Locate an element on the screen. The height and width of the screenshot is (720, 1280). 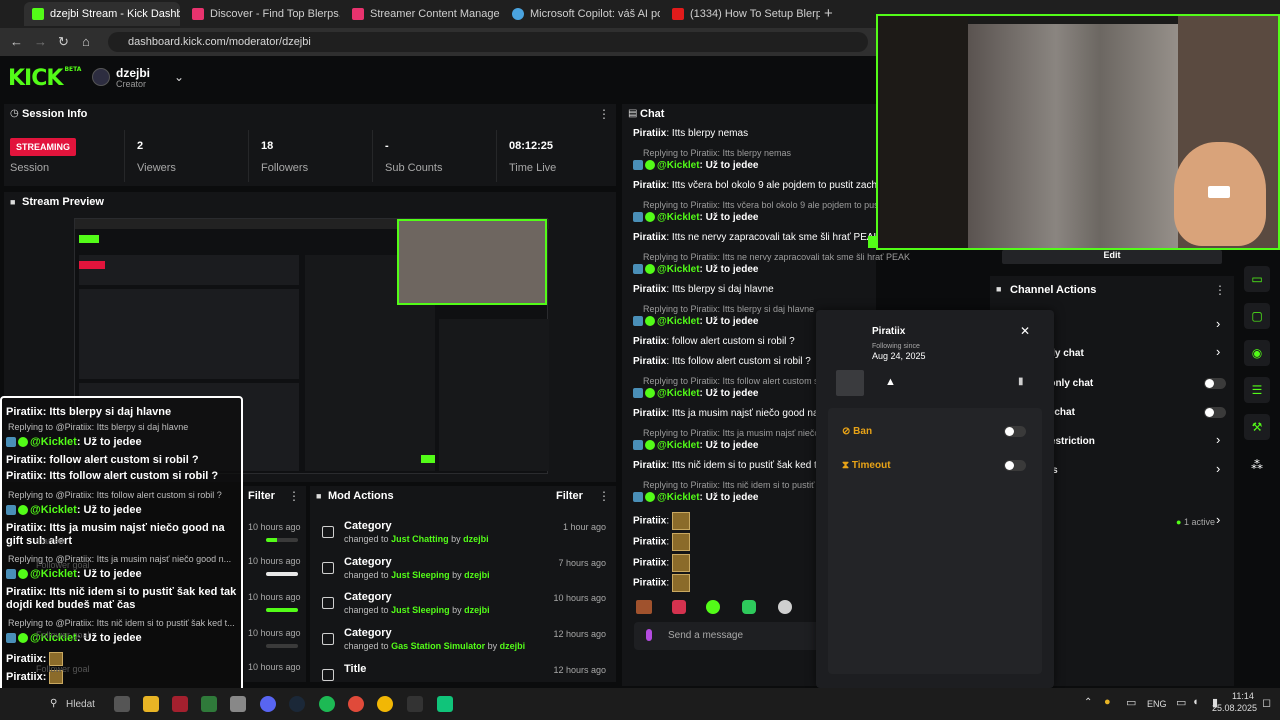
chrome-icon is located at coordinates (356, 704).